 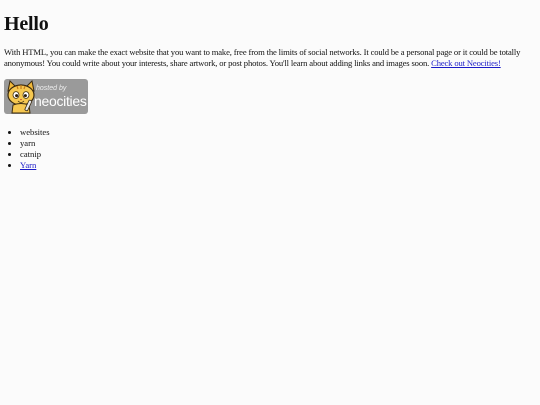 What do you see at coordinates (60, 101) in the screenshot?
I see `badge-brand-label: neocities` at bounding box center [60, 101].